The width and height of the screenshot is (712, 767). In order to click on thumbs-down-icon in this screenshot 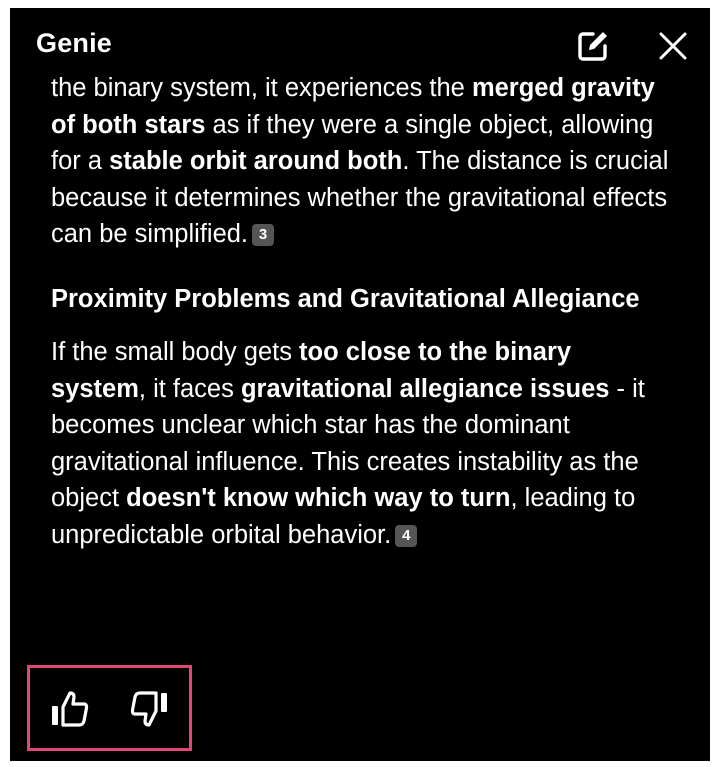, I will do `click(148, 709)`.